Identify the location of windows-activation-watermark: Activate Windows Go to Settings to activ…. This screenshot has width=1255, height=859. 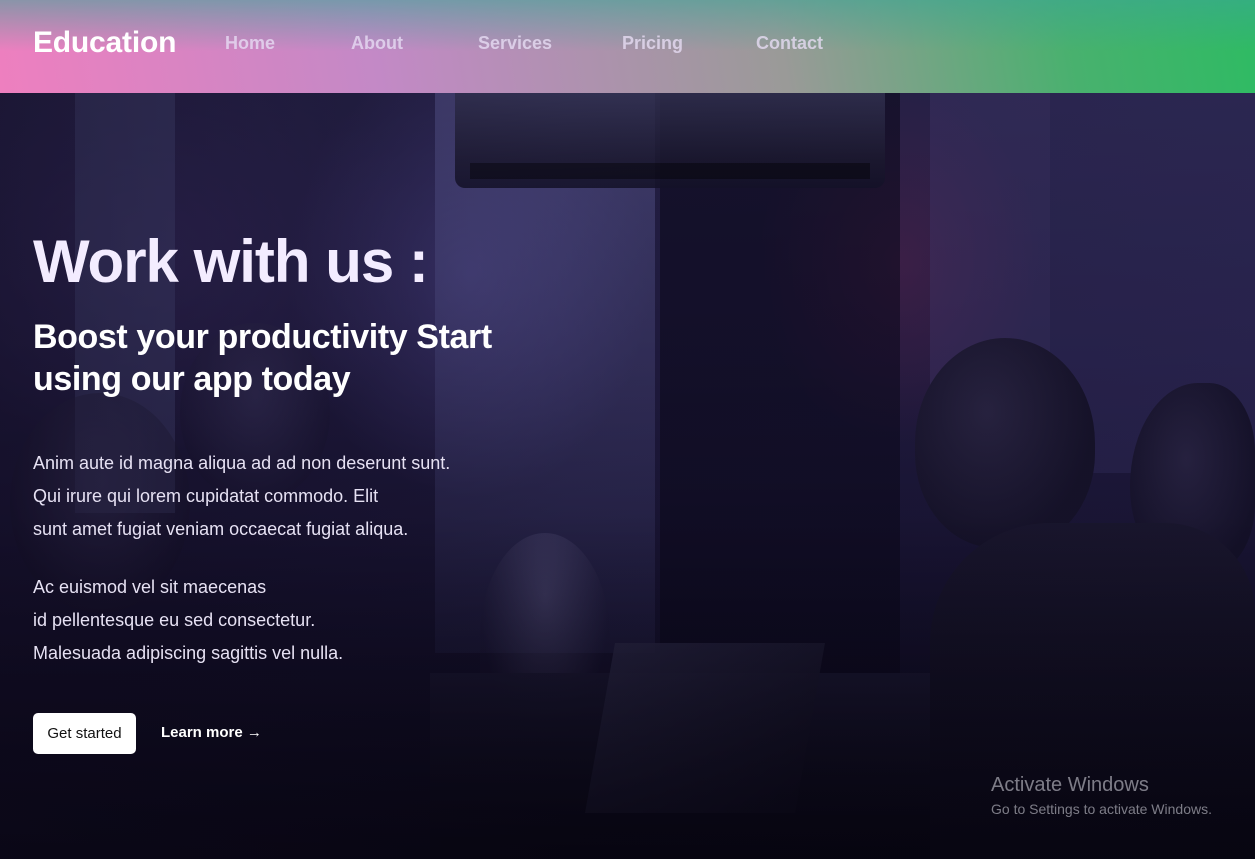
(1101, 795).